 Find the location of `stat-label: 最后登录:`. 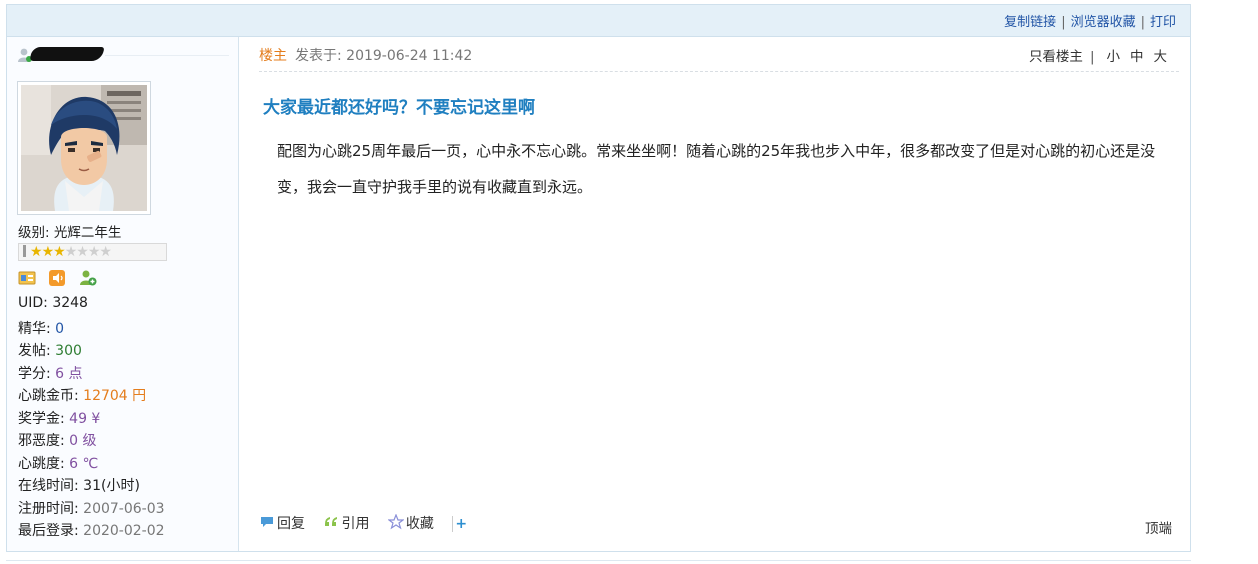

stat-label: 最后登录: is located at coordinates (51, 531).